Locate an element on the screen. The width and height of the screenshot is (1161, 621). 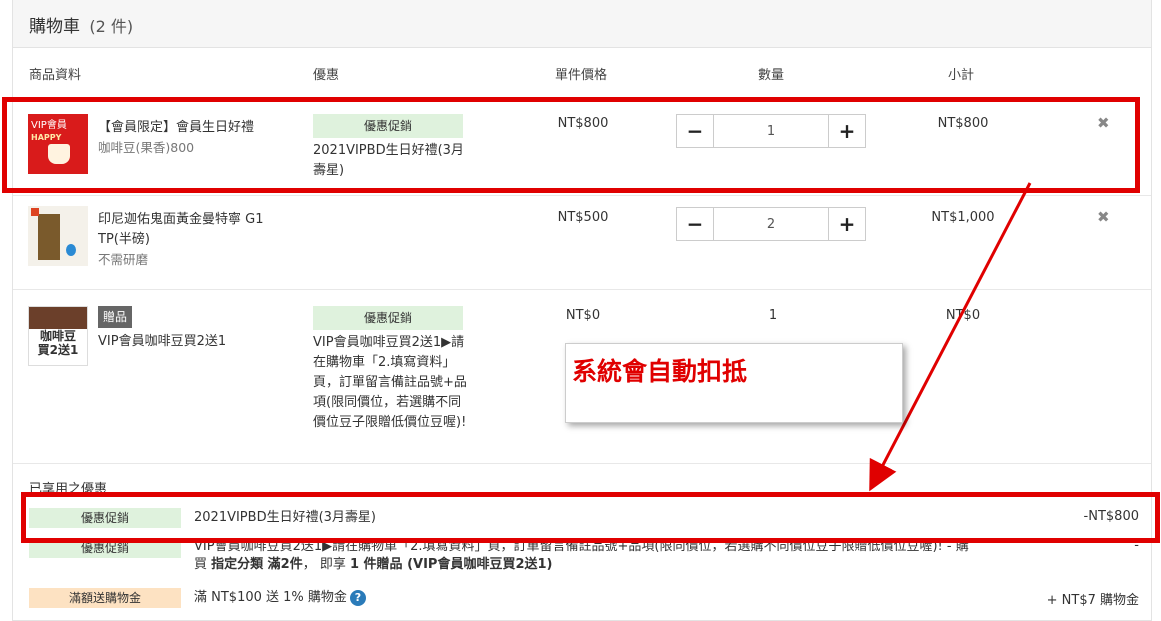
annotation-arrow is located at coordinates (950, 337).